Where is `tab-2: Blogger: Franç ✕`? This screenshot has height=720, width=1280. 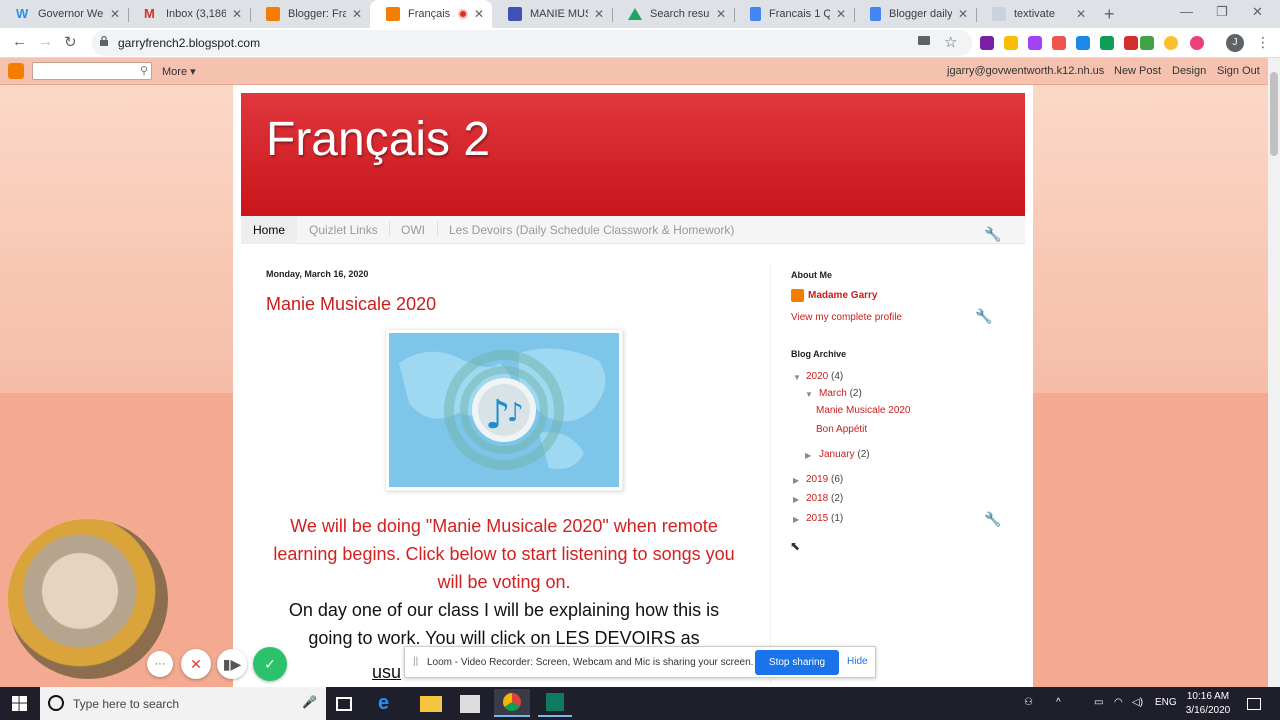
tab-2: Blogger: Franç ✕ is located at coordinates (310, 14).